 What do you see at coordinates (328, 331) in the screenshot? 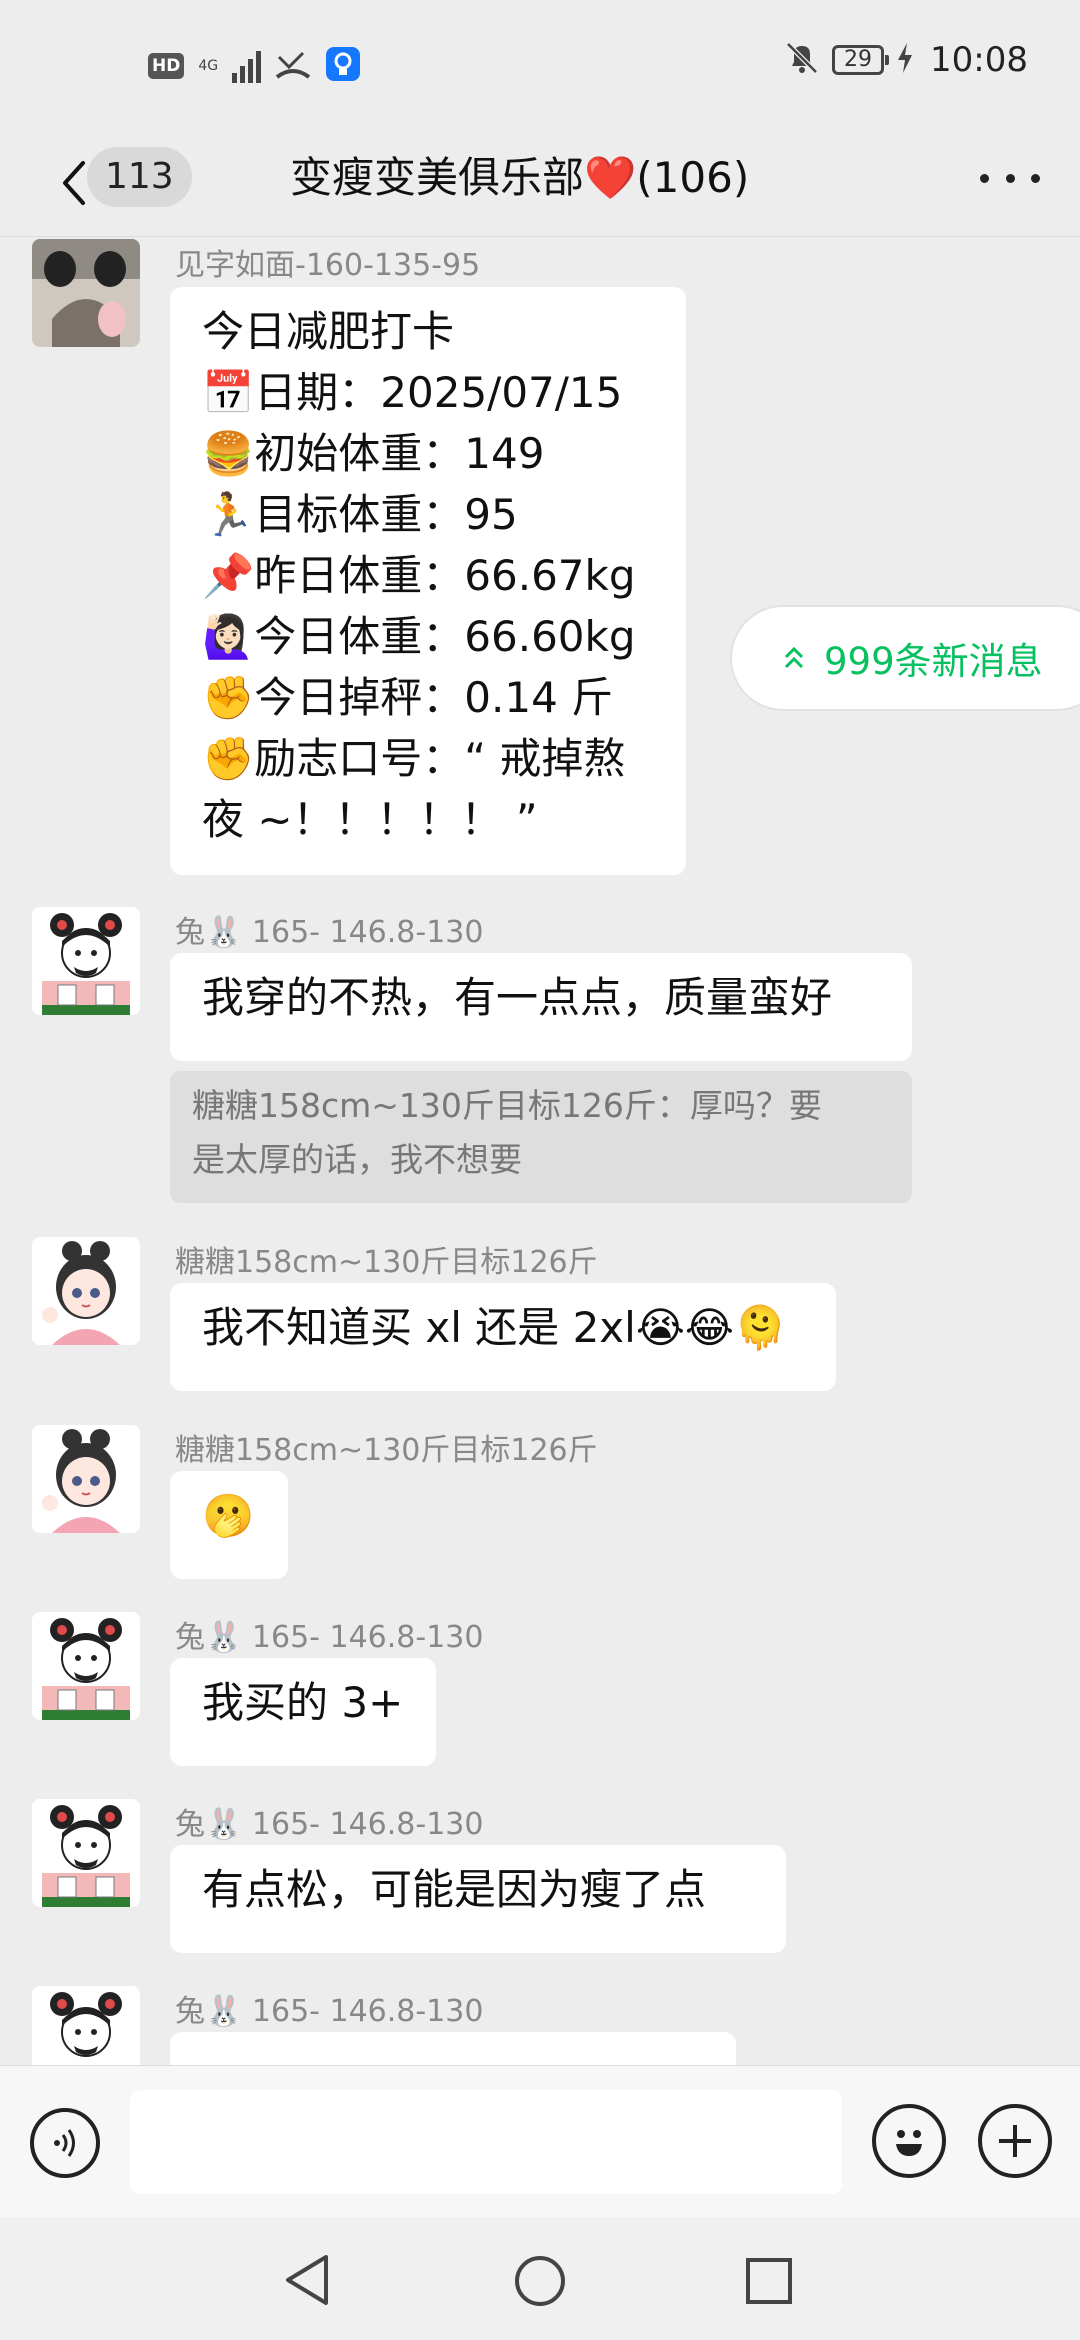
I see `message-line: 今日减肥打卡` at bounding box center [328, 331].